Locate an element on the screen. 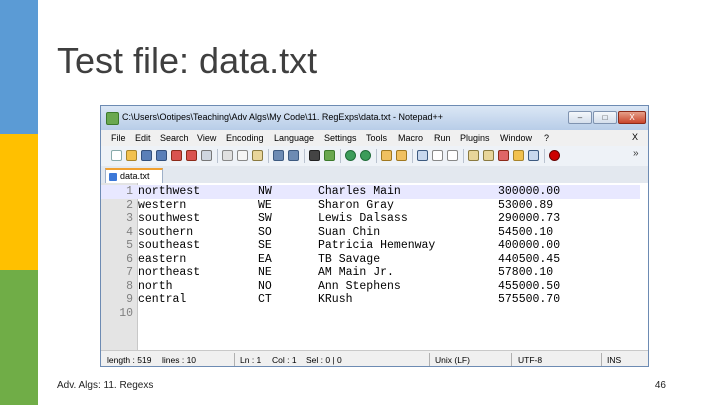 The height and width of the screenshot is (405, 720). accent-bar-green is located at coordinates (19, 337).